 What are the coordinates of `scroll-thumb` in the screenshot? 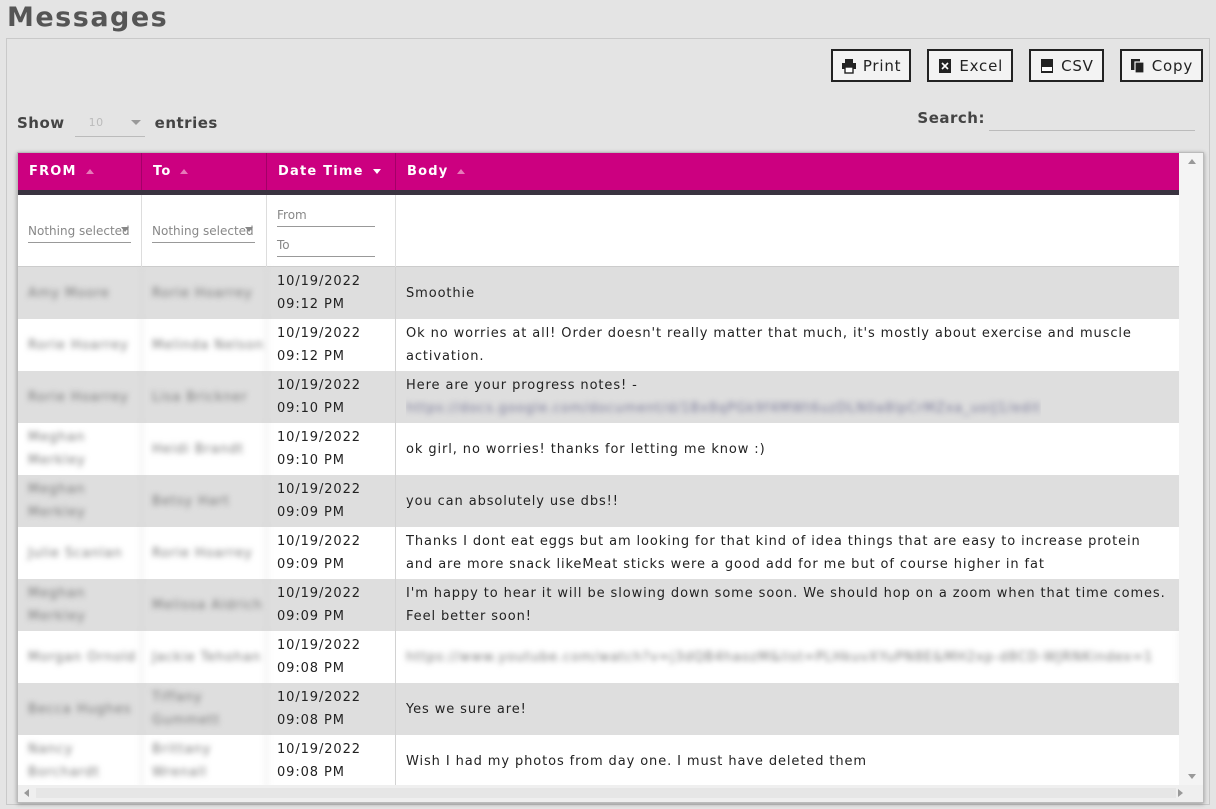 It's located at (606, 793).